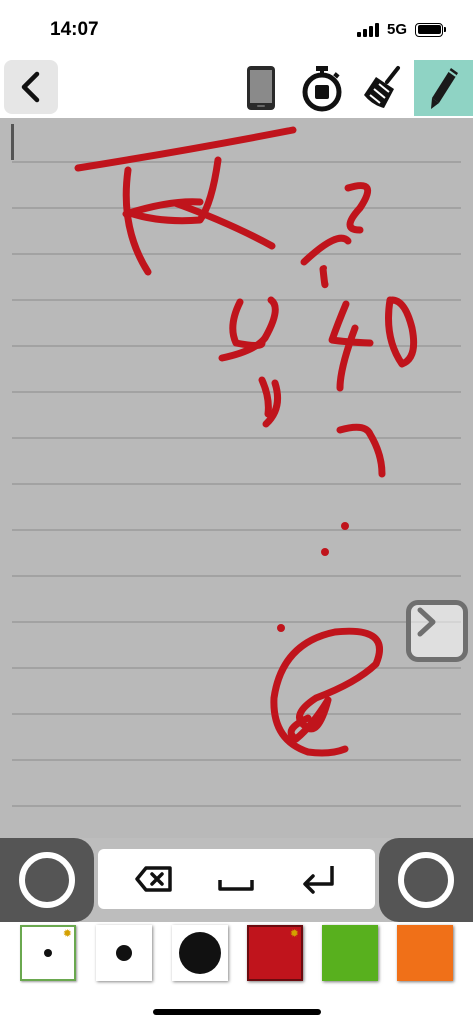  Describe the element at coordinates (426, 622) in the screenshot. I see `chevron-right-icon` at that location.